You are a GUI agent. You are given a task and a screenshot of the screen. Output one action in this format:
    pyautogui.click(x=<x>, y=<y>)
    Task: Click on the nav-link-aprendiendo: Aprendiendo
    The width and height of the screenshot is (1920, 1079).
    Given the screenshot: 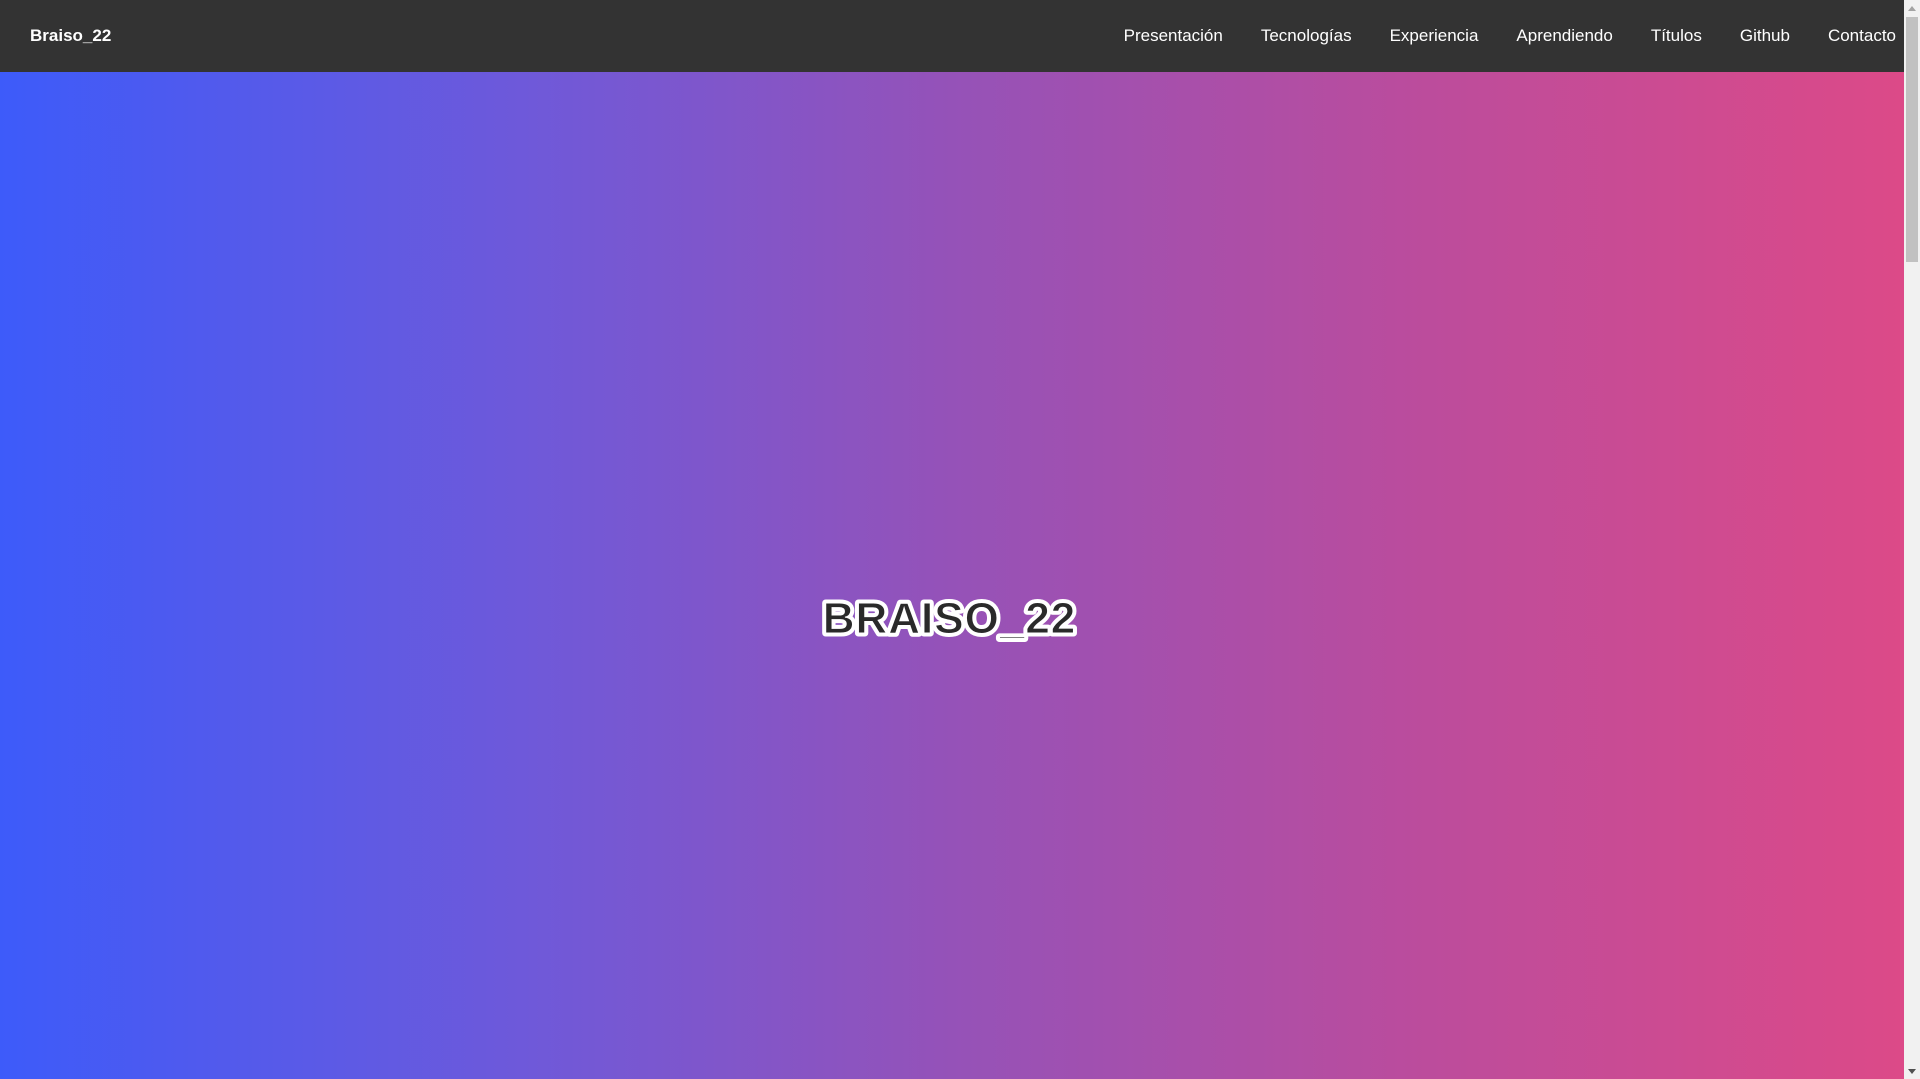 What is the action you would take?
    pyautogui.click(x=1564, y=35)
    